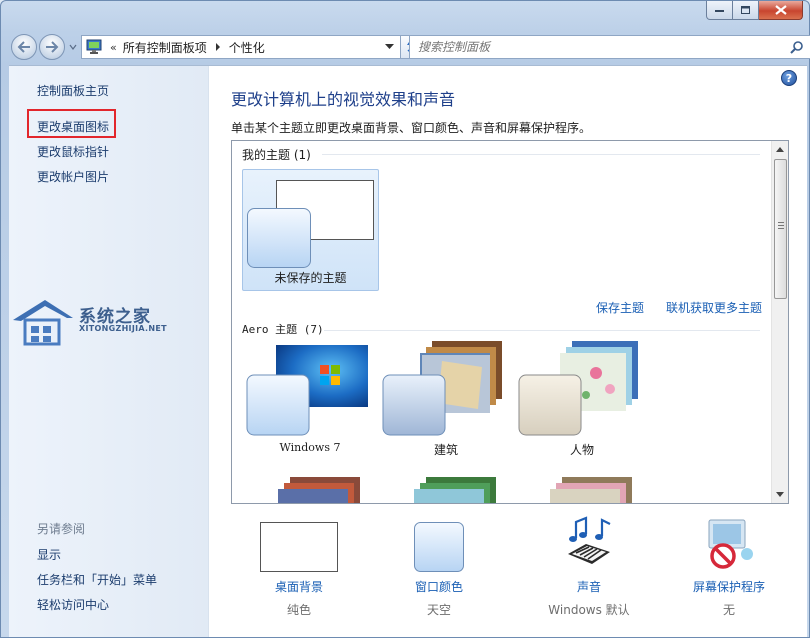  I want to click on window-color-preview, so click(439, 547).